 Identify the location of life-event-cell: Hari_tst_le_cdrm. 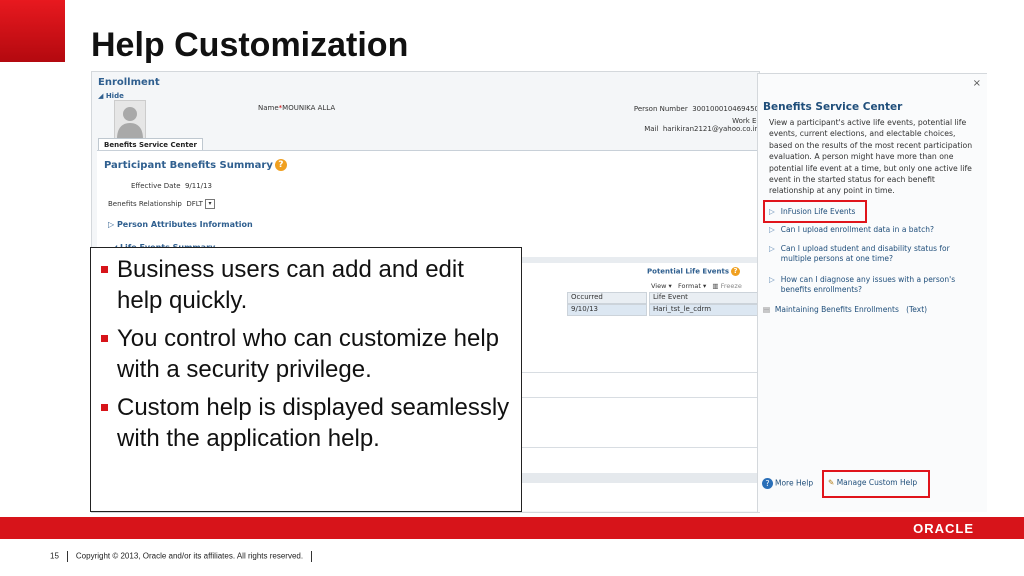
(704, 310).